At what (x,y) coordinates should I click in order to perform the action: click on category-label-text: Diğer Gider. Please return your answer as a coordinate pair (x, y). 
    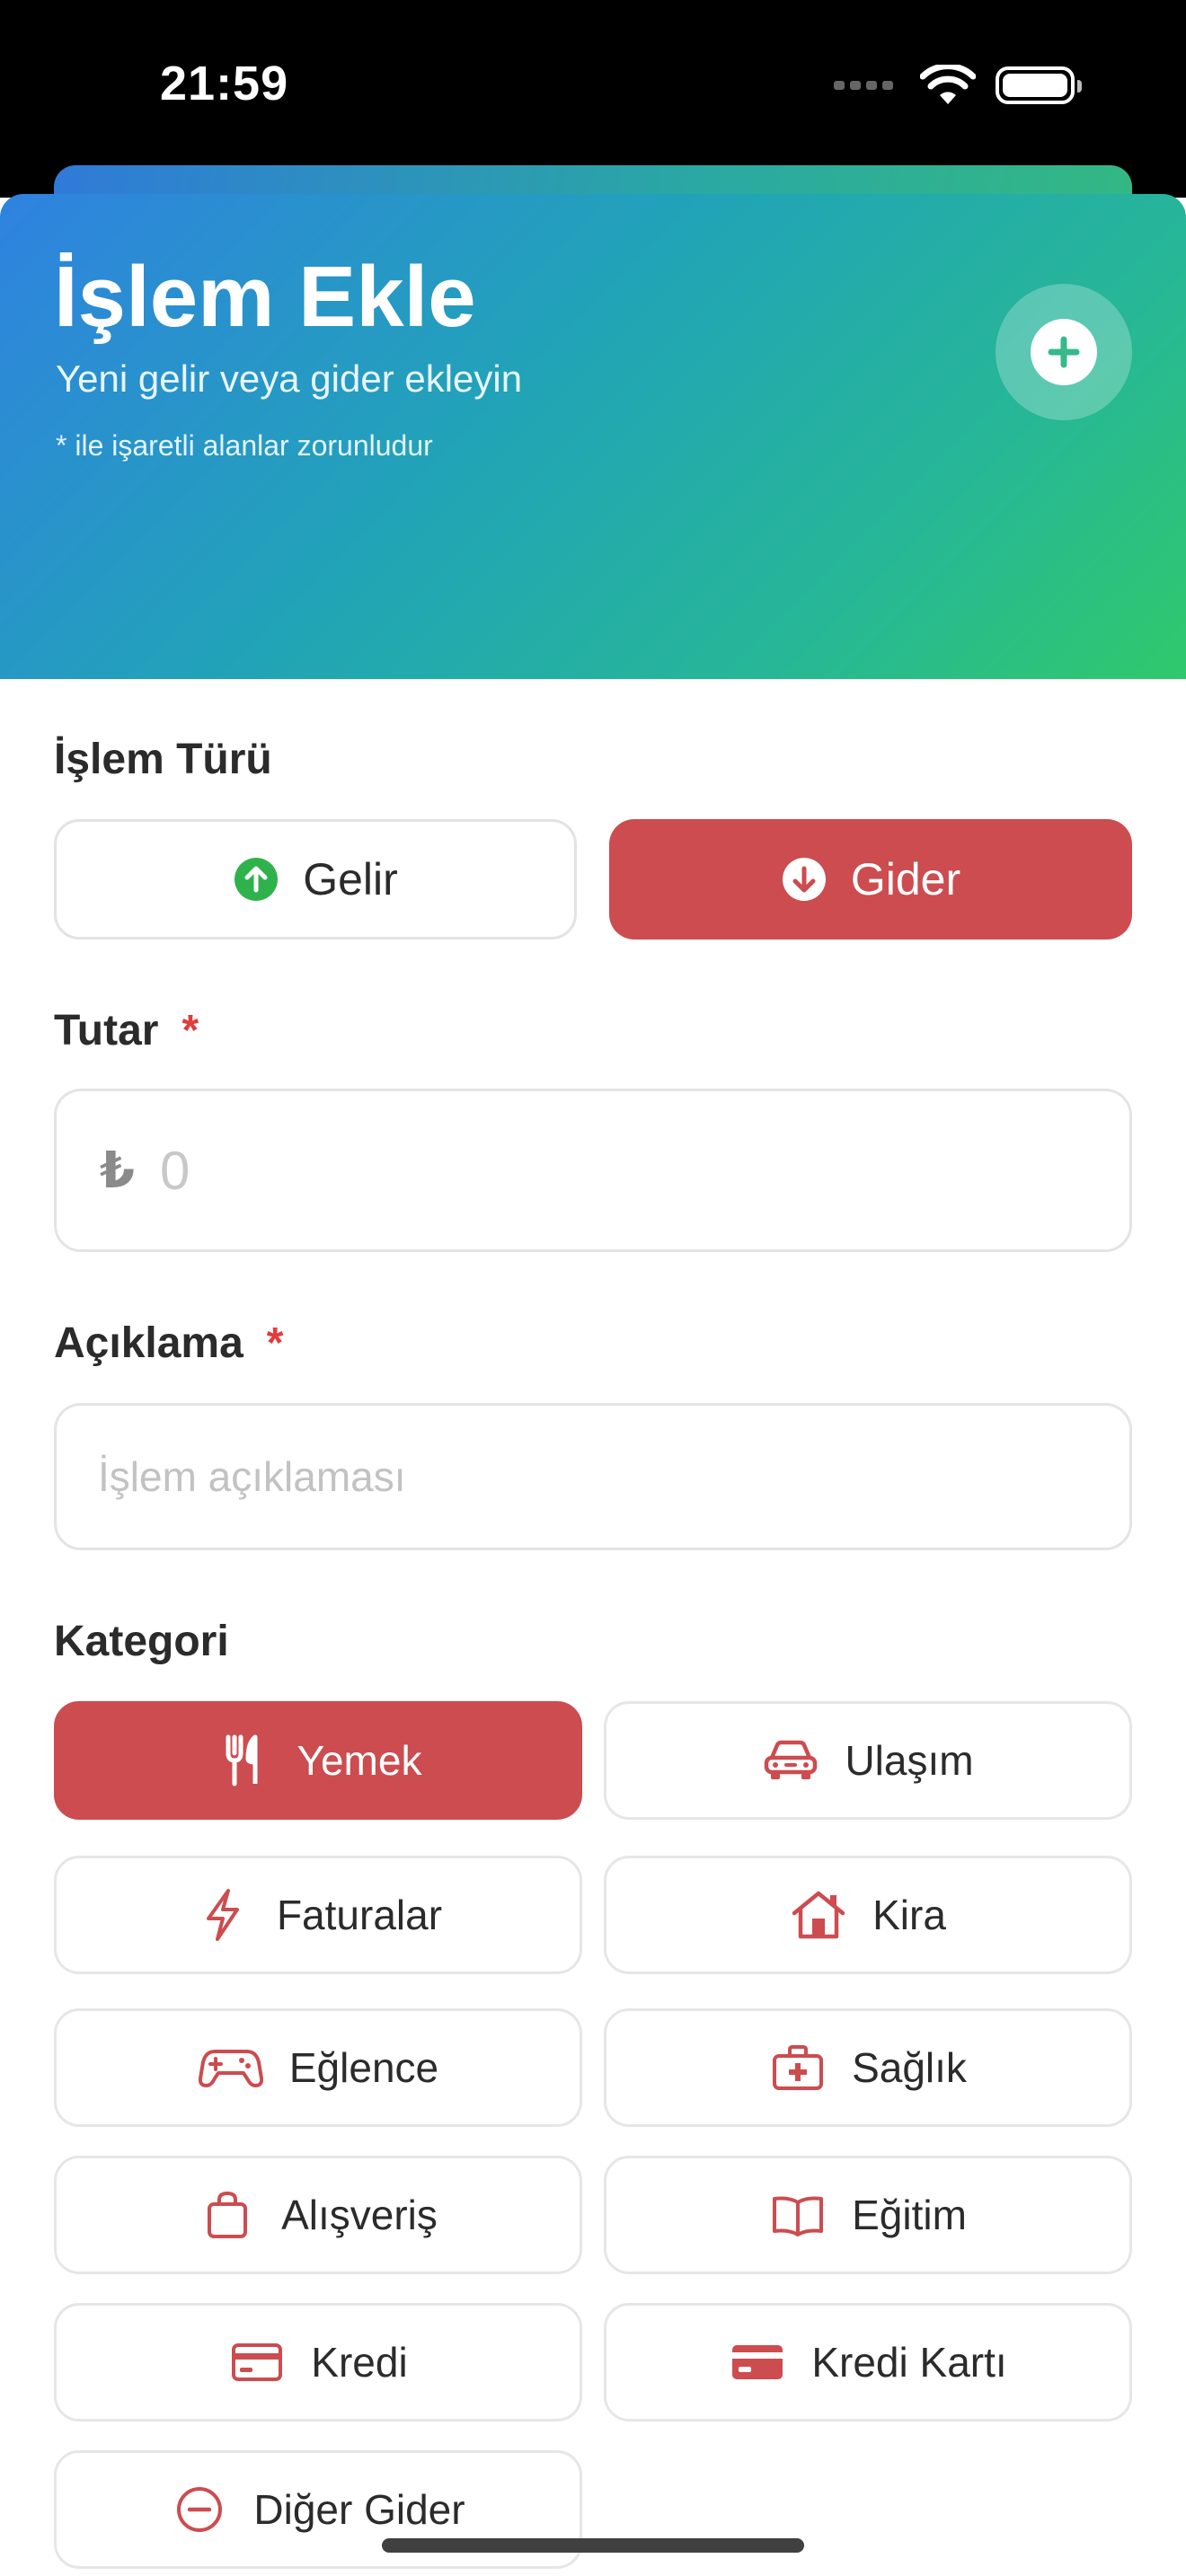
    Looking at the image, I should click on (359, 2509).